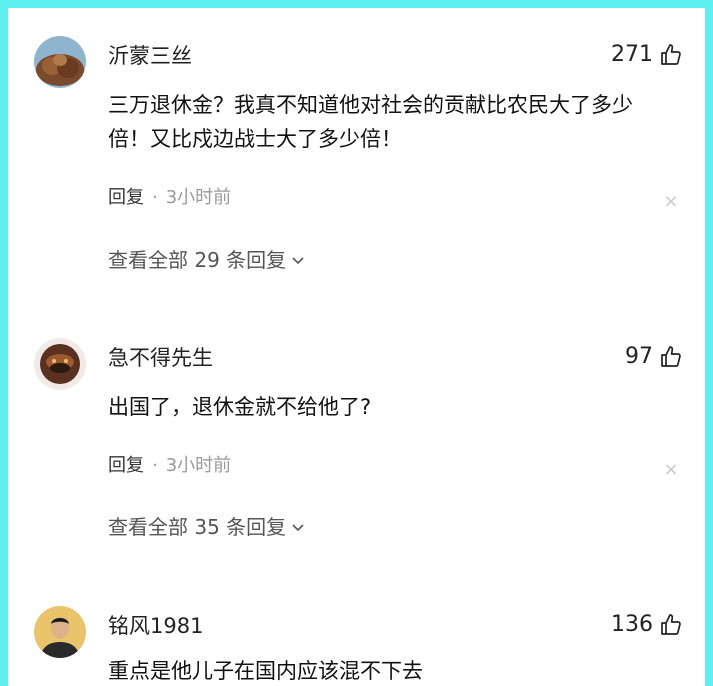 The width and height of the screenshot is (713, 686). What do you see at coordinates (632, 624) in the screenshot?
I see `like-count: 136` at bounding box center [632, 624].